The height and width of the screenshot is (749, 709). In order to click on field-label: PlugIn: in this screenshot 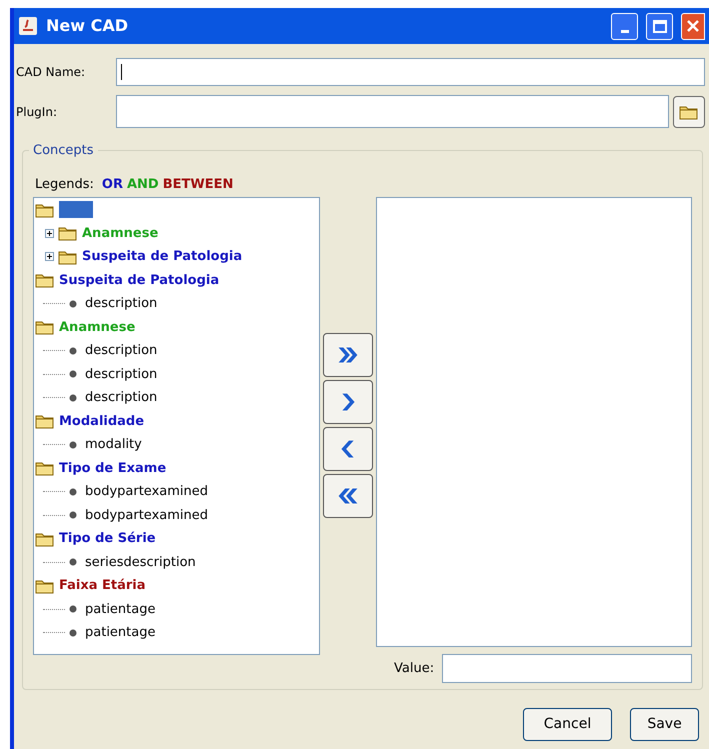, I will do `click(36, 112)`.